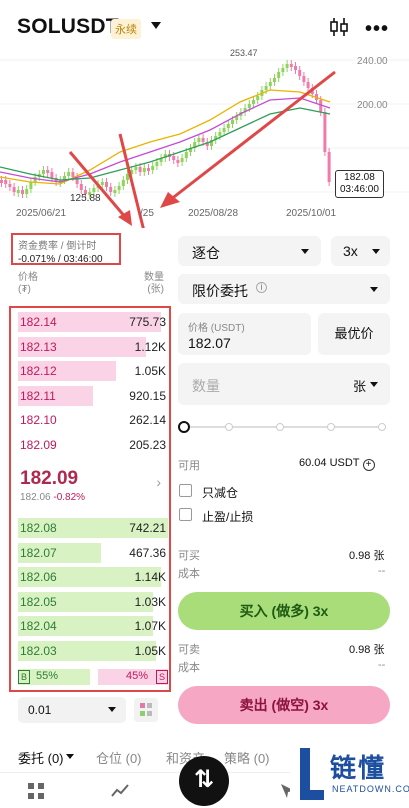 This screenshot has height=808, width=409. Describe the element at coordinates (359, 189) in the screenshot. I see `countdown: 03:46:00` at that location.